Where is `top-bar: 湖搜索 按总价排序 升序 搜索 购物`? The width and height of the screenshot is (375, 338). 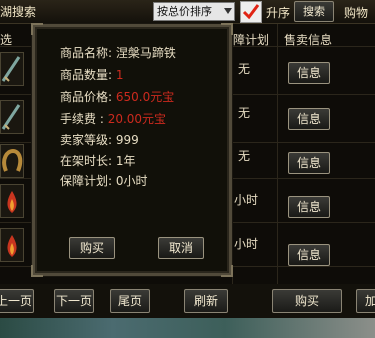
top-bar: 湖搜索 按总价排序 升序 搜索 购物 is located at coordinates (187, 12).